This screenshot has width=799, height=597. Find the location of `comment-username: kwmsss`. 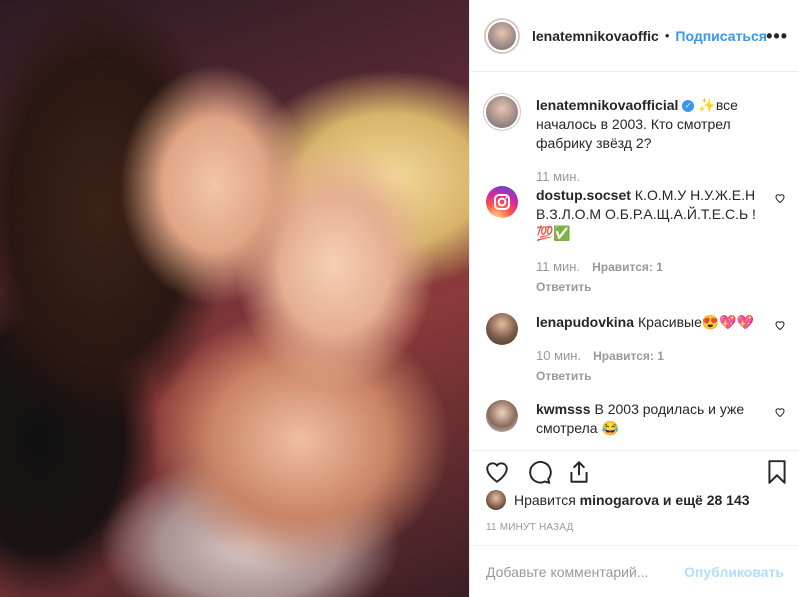

comment-username: kwmsss is located at coordinates (563, 409).